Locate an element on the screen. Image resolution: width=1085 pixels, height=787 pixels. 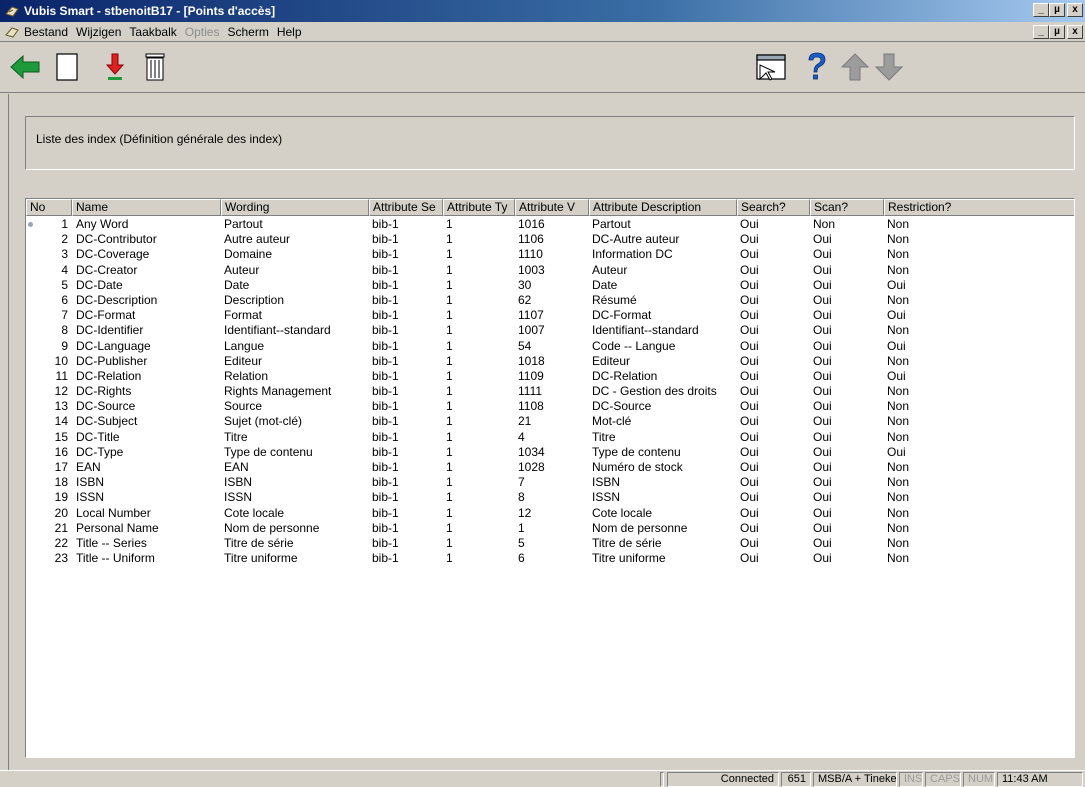
move-down-button is located at coordinates (889, 67).